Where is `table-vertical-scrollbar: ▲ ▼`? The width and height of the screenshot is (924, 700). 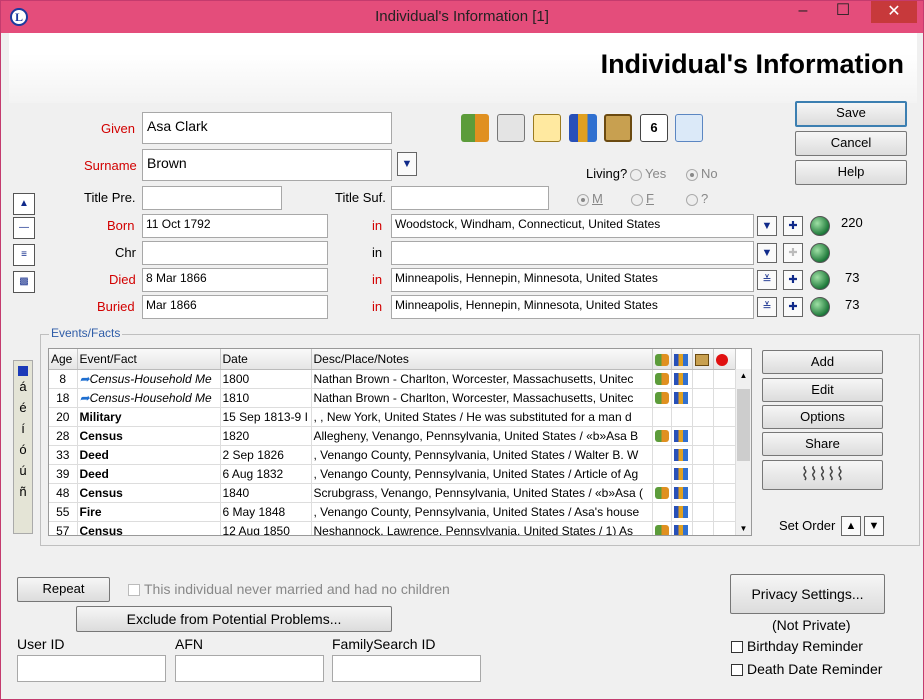
table-vertical-scrollbar: ▲ ▼ is located at coordinates (743, 452).